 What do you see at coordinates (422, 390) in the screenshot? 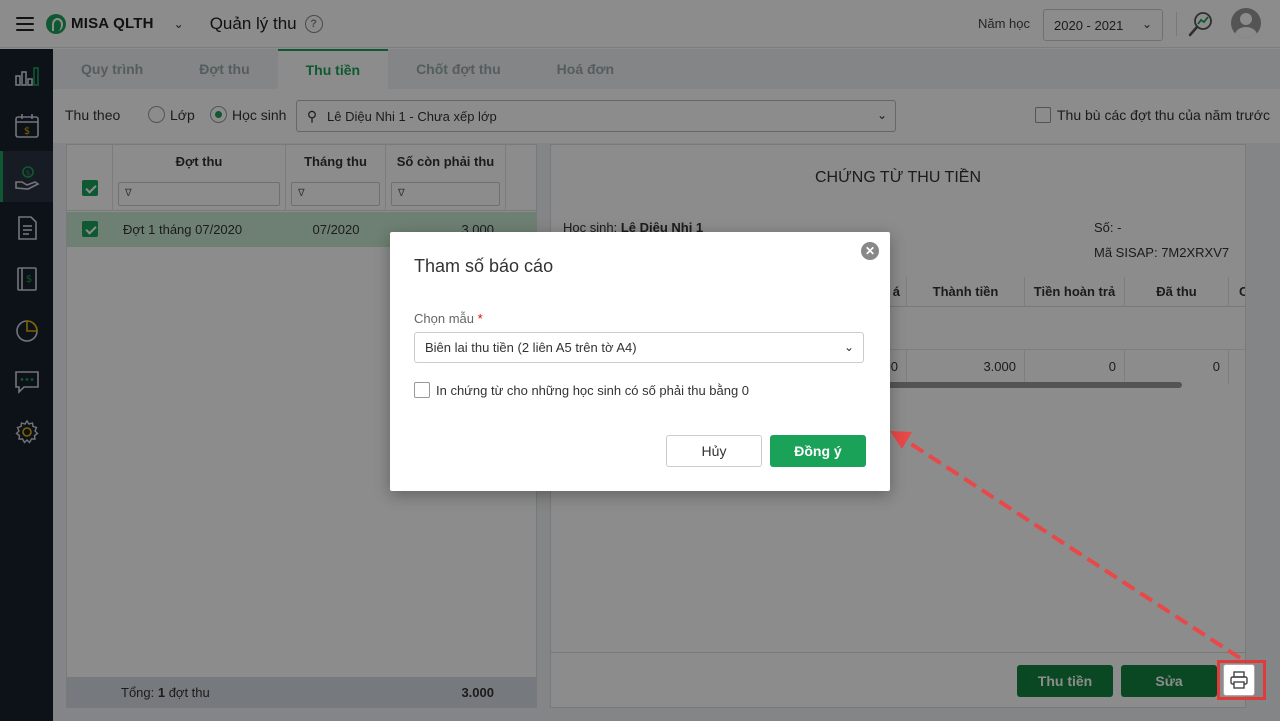
I see `checkbox` at bounding box center [422, 390].